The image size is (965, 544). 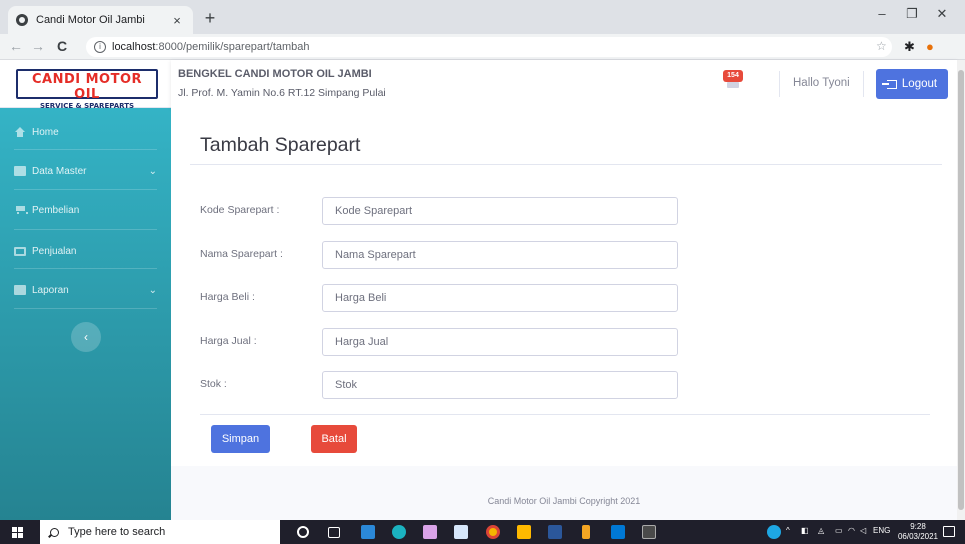 I want to click on volume-icon: ◁, so click(x=863, y=530).